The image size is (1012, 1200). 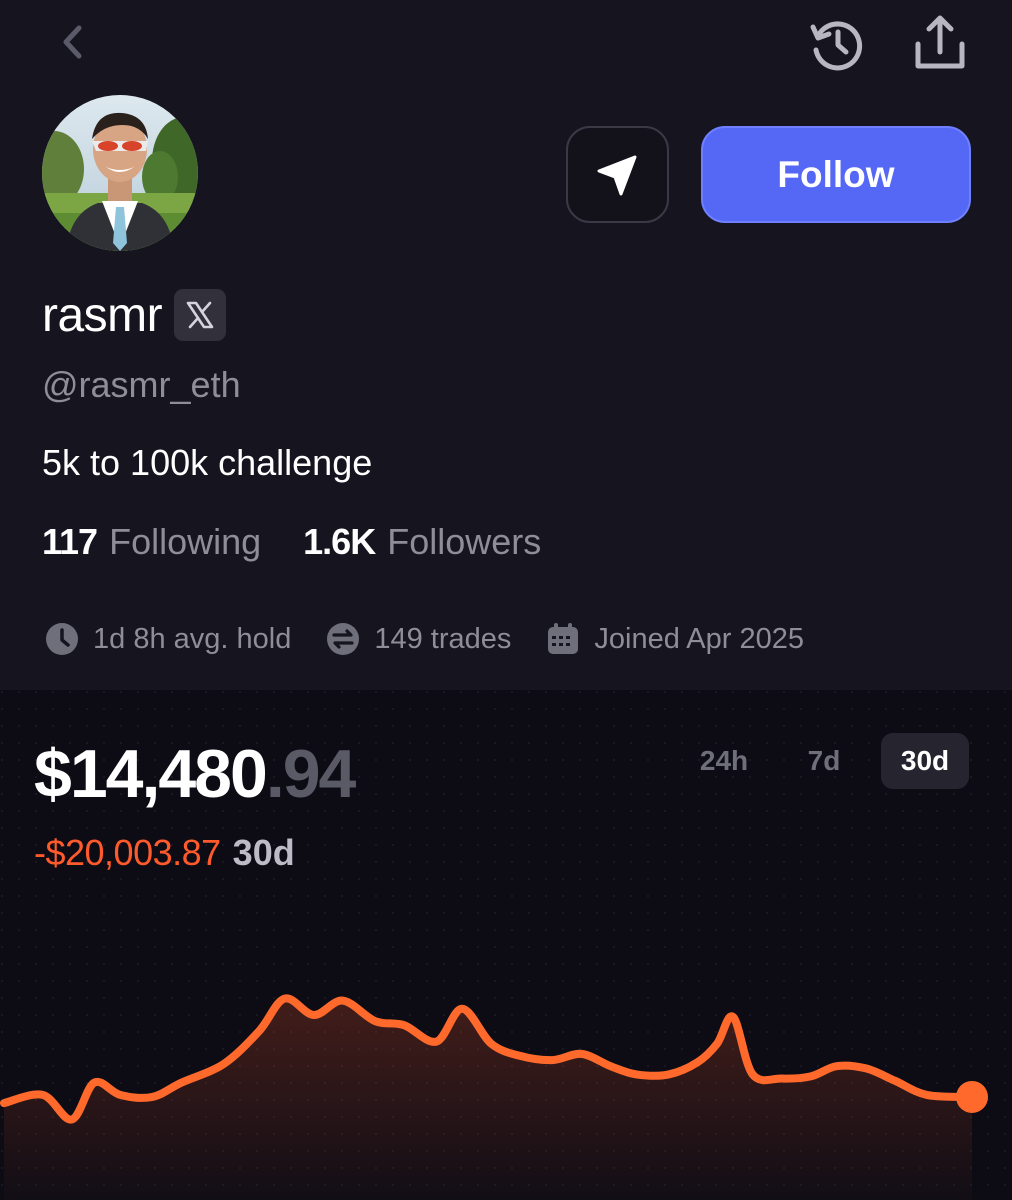 What do you see at coordinates (563, 639) in the screenshot?
I see `calendar-icon` at bounding box center [563, 639].